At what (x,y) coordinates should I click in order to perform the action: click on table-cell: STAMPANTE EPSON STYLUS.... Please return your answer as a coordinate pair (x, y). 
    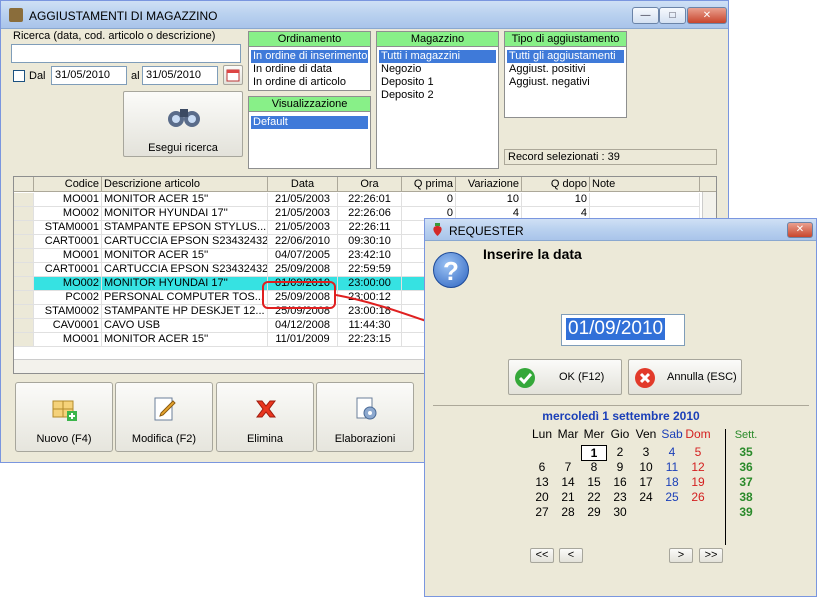
    Looking at the image, I should click on (185, 228).